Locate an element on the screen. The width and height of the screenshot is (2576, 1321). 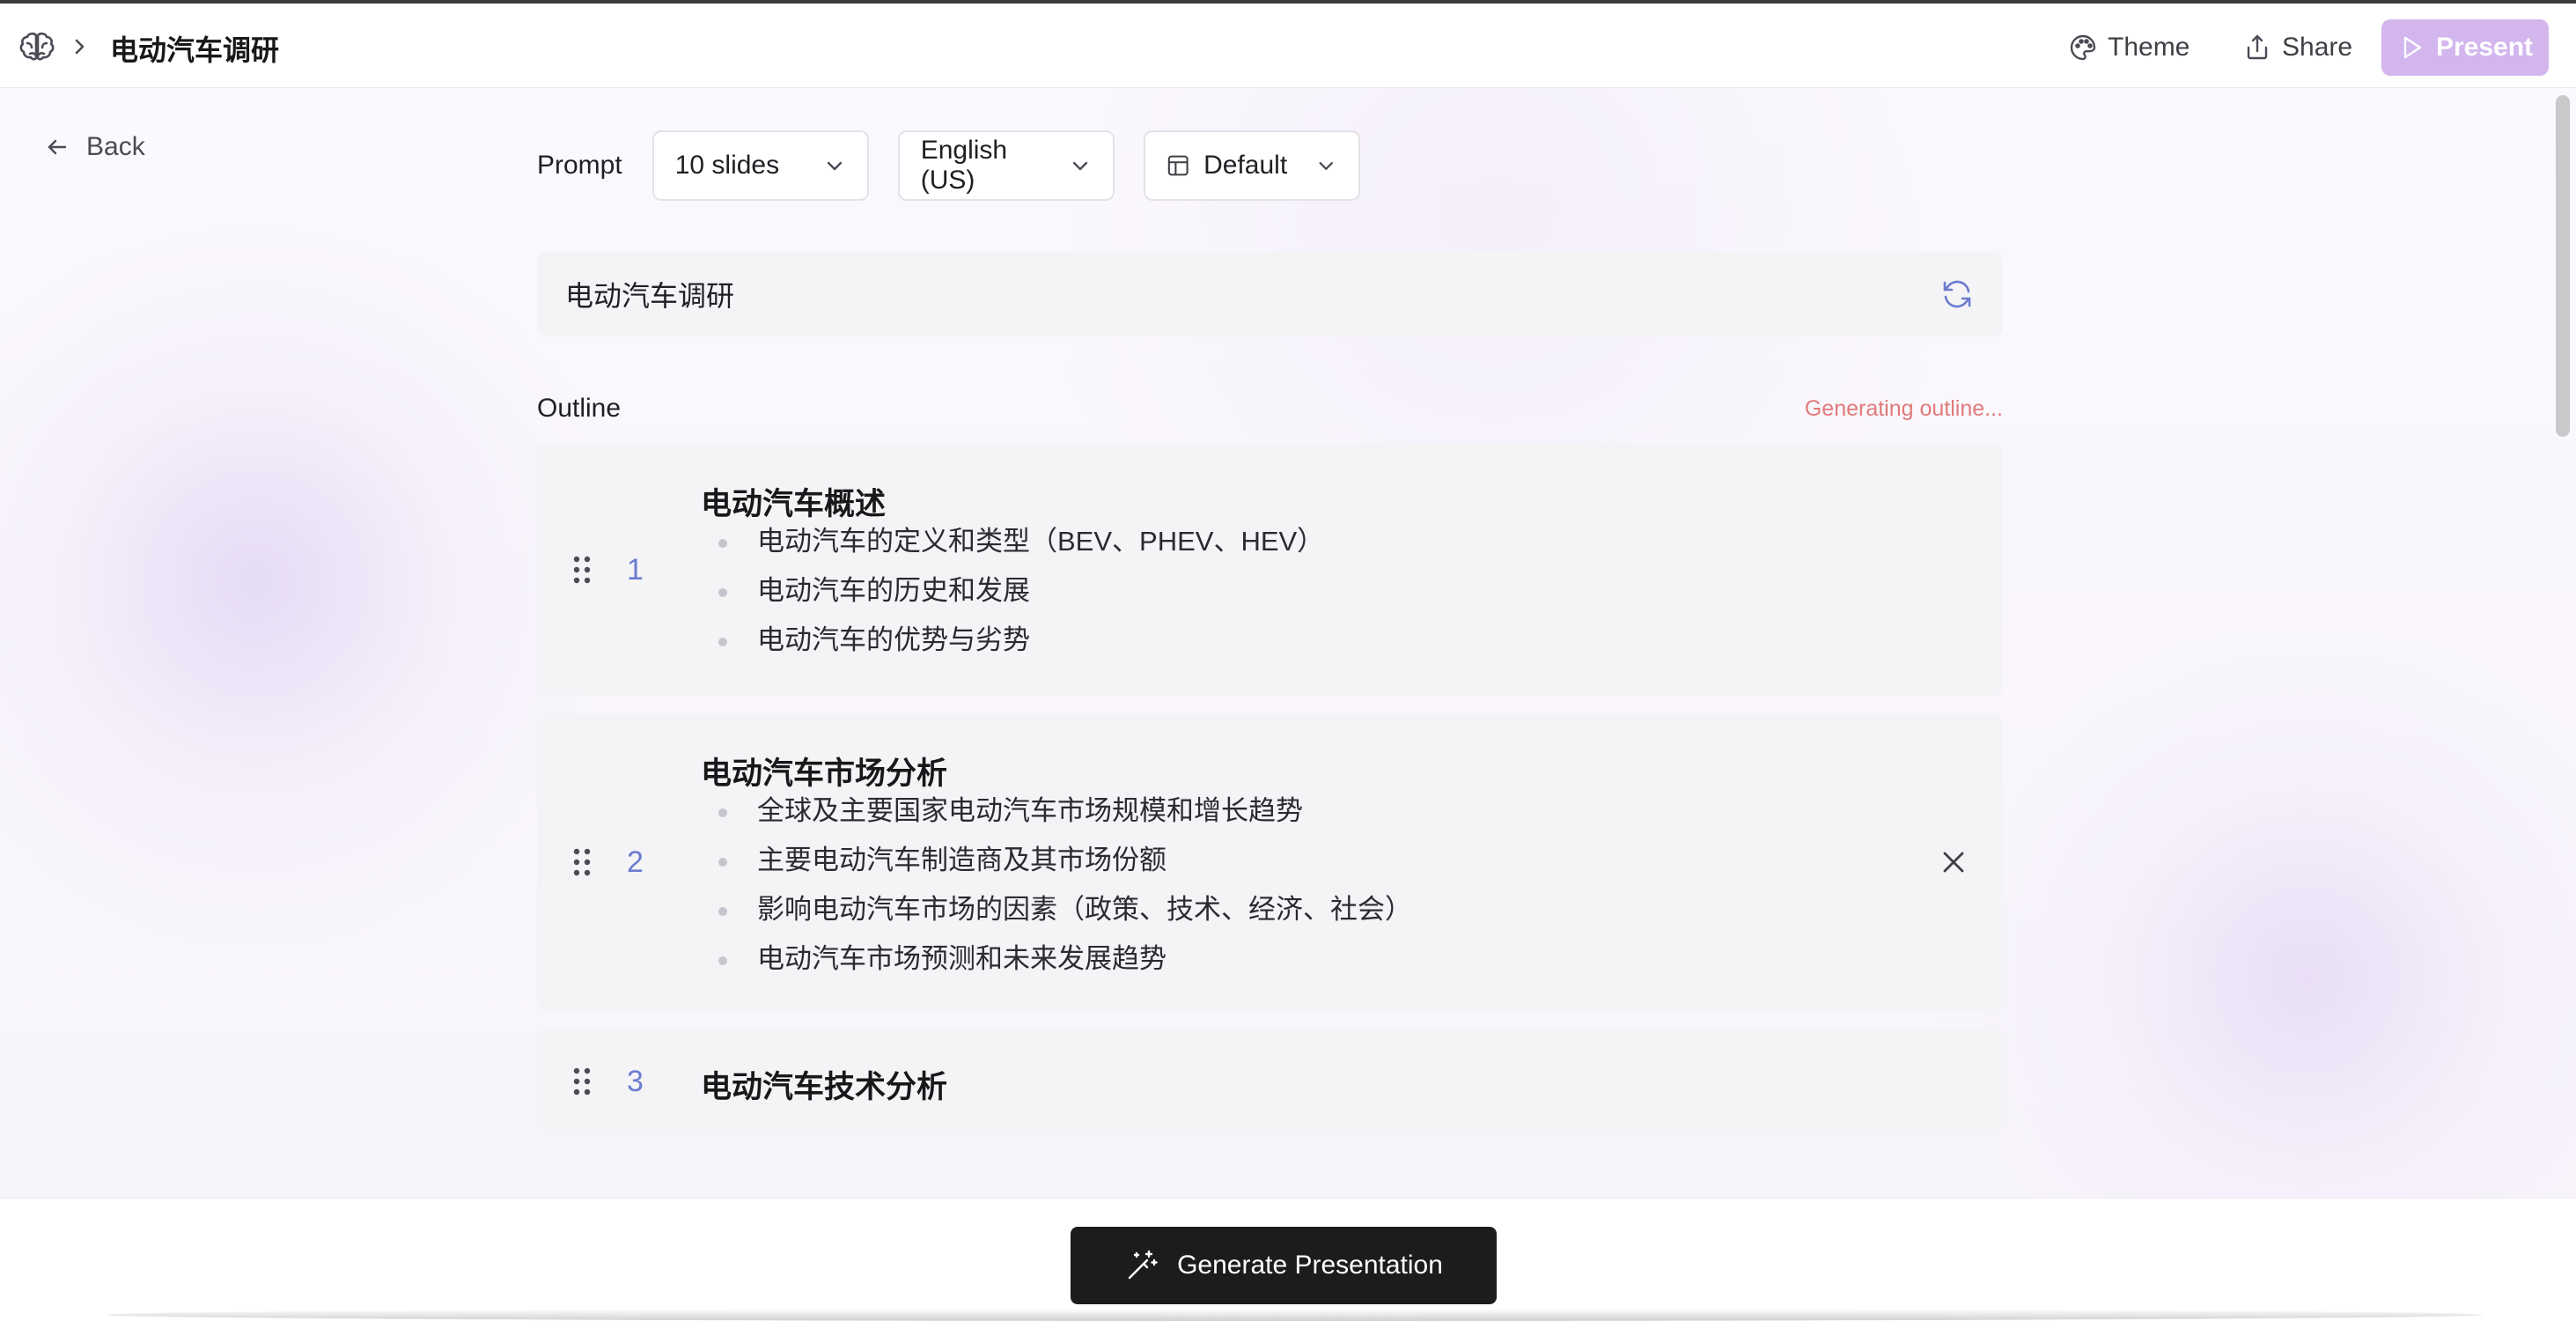
footer-bar: Generate Presentation is located at coordinates (1288, 1259).